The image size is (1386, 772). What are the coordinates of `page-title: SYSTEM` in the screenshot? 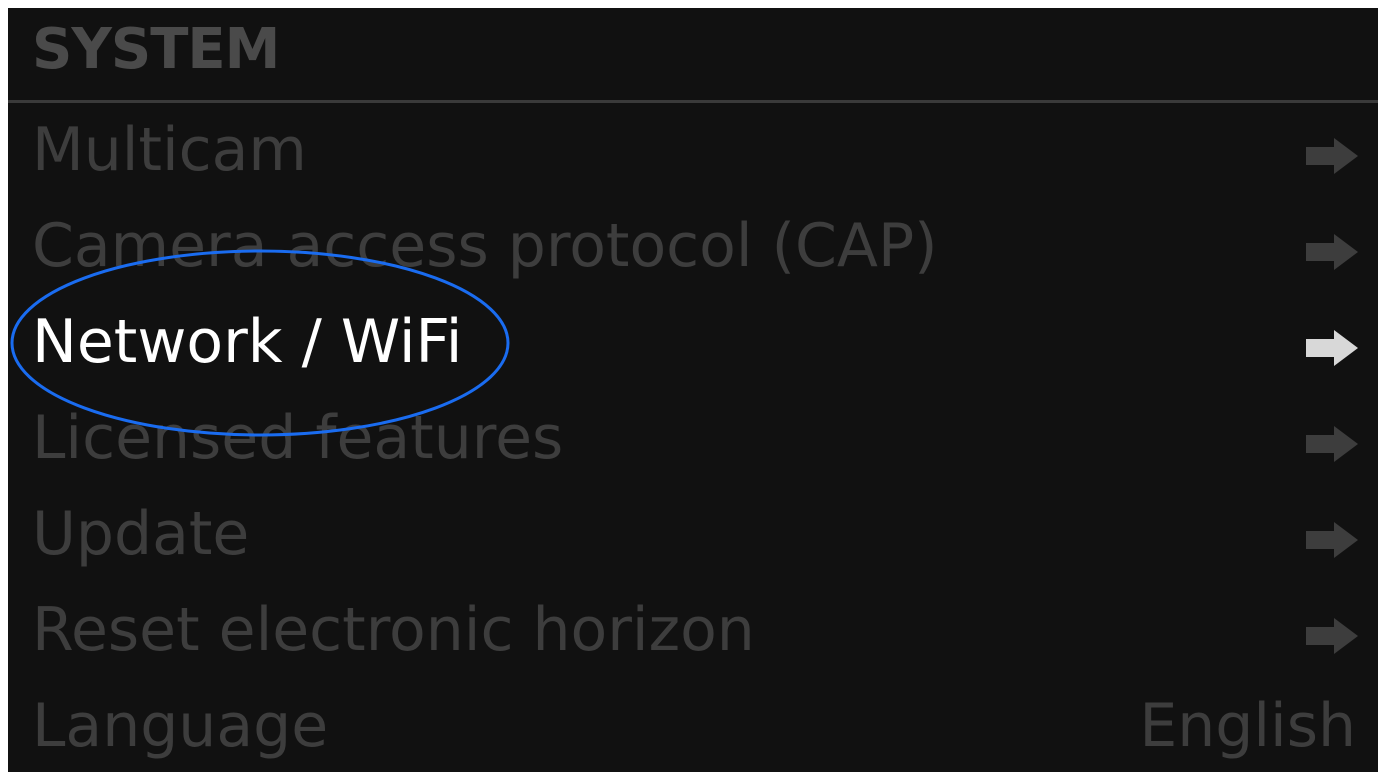 It's located at (156, 49).